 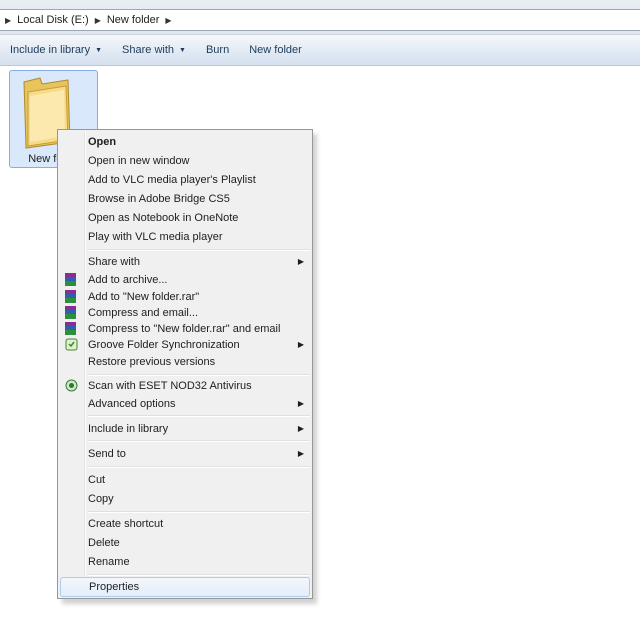 I want to click on menu-item-label: Open as Notebook in OneNote, so click(x=163, y=217).